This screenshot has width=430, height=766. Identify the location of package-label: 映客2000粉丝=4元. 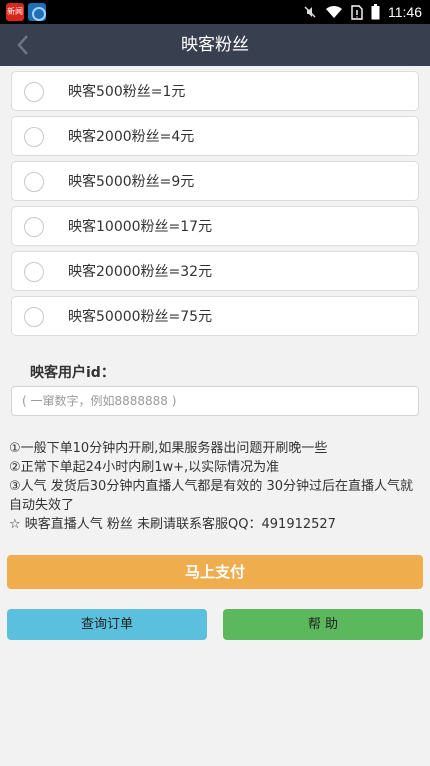
(131, 137).